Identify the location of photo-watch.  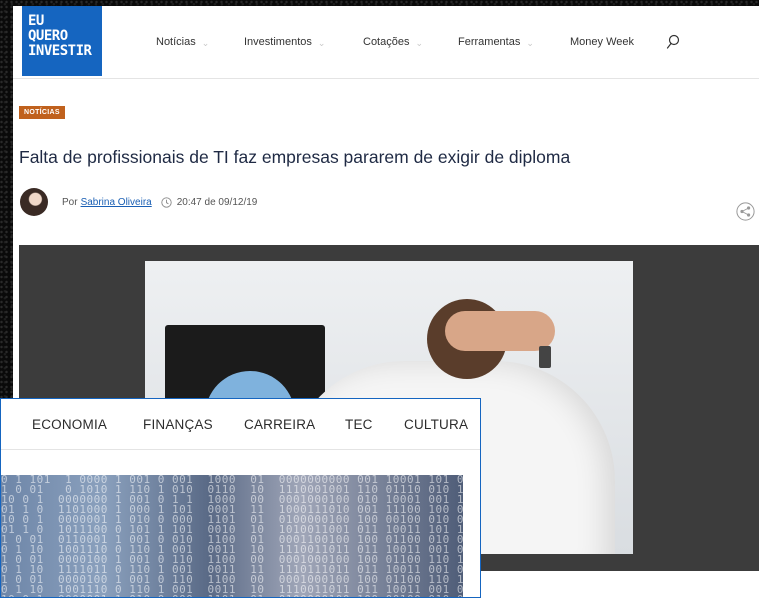
(545, 357).